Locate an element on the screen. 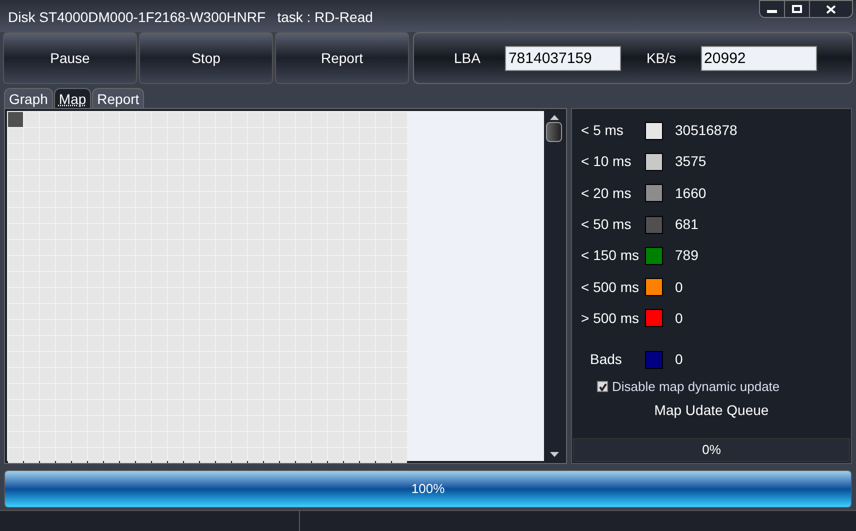  toolbar-button: Report is located at coordinates (342, 58).